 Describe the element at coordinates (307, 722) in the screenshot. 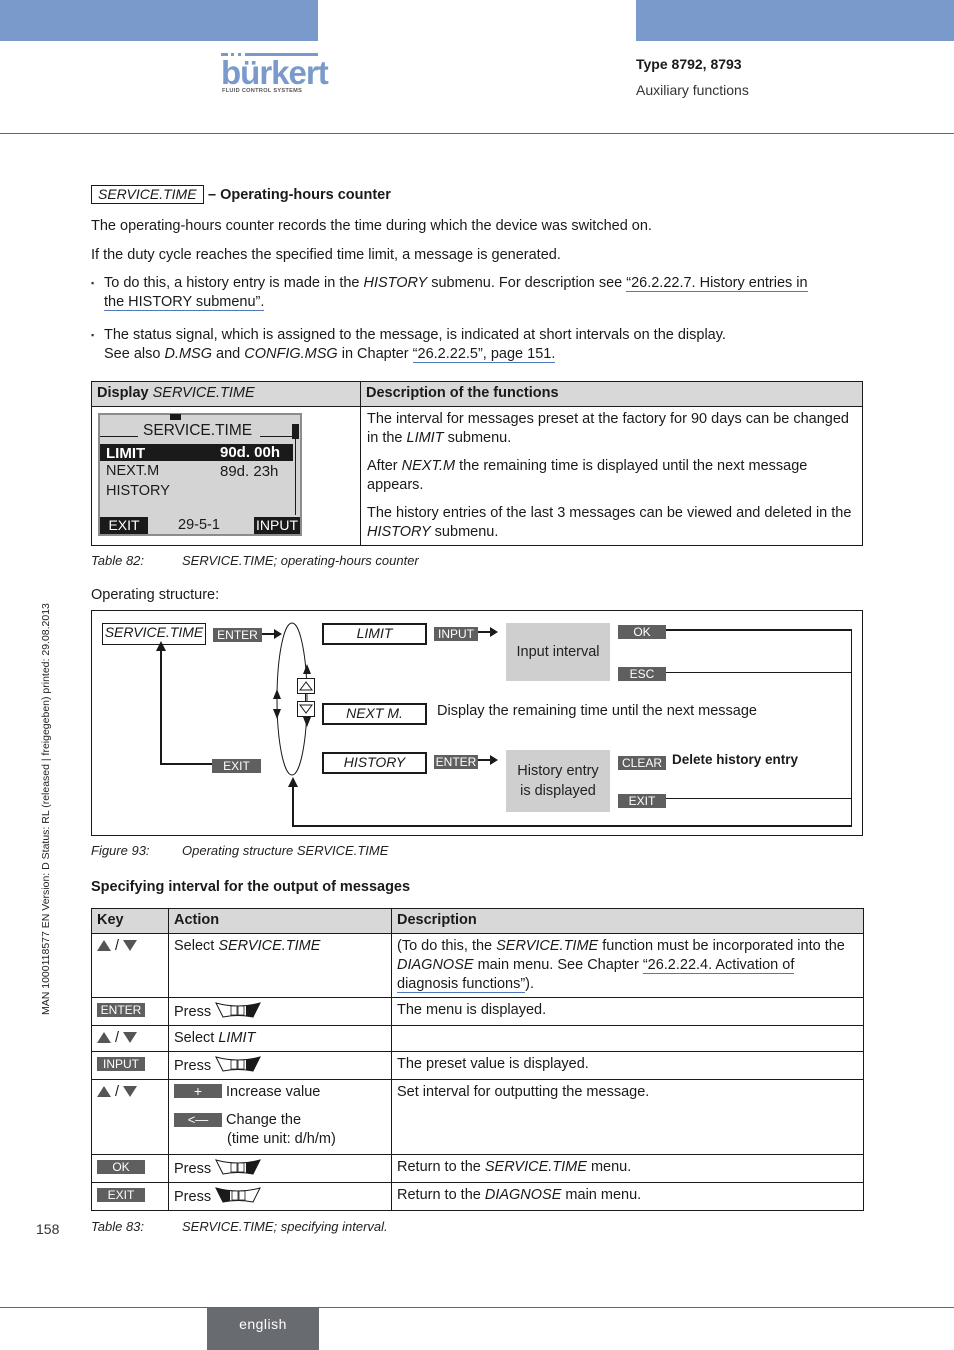

I see `loop-arrow-down-right` at that location.